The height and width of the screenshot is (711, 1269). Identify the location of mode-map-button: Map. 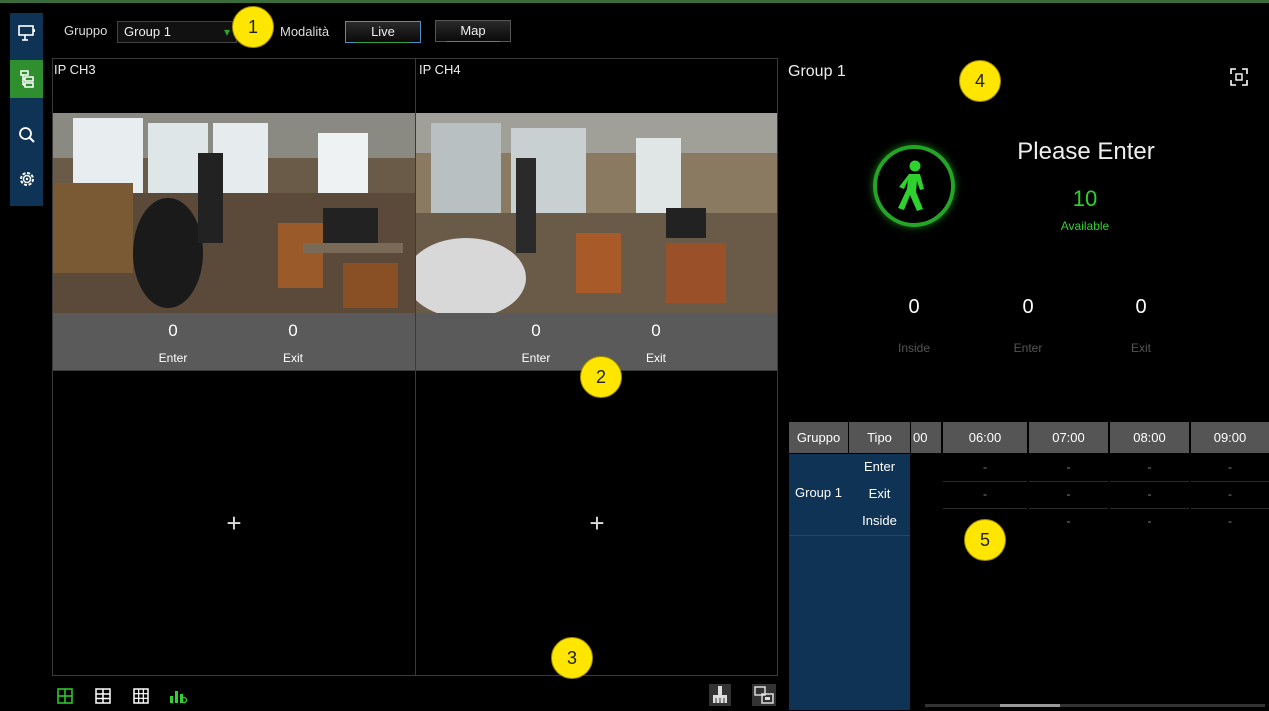
(473, 31).